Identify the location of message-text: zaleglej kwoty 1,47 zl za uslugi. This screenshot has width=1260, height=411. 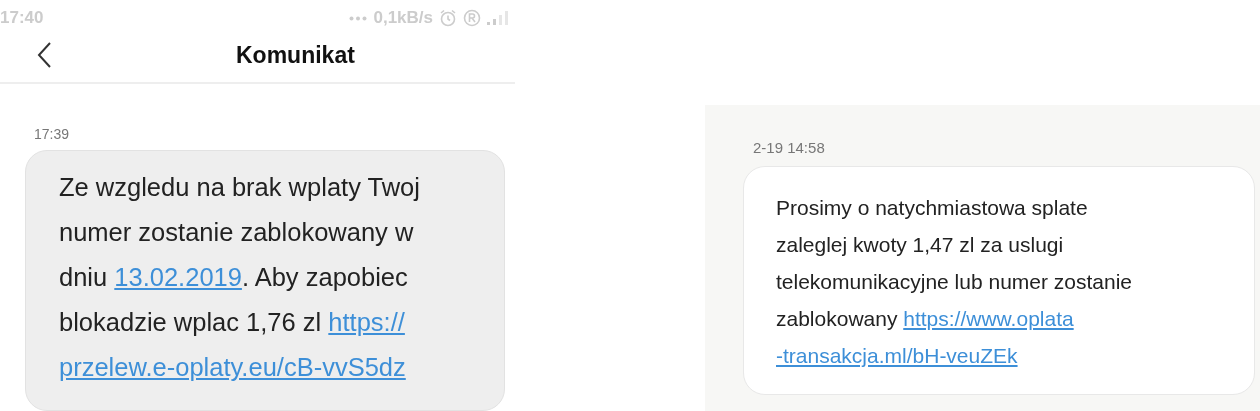
(920, 244).